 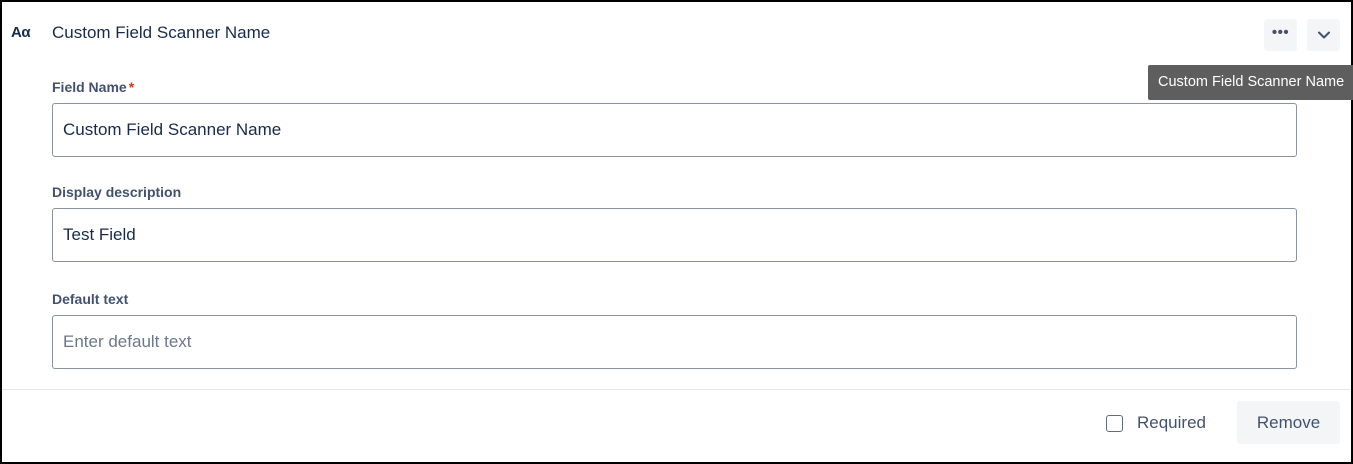 I want to click on field-name-label-text: Field Name, so click(x=89, y=87).